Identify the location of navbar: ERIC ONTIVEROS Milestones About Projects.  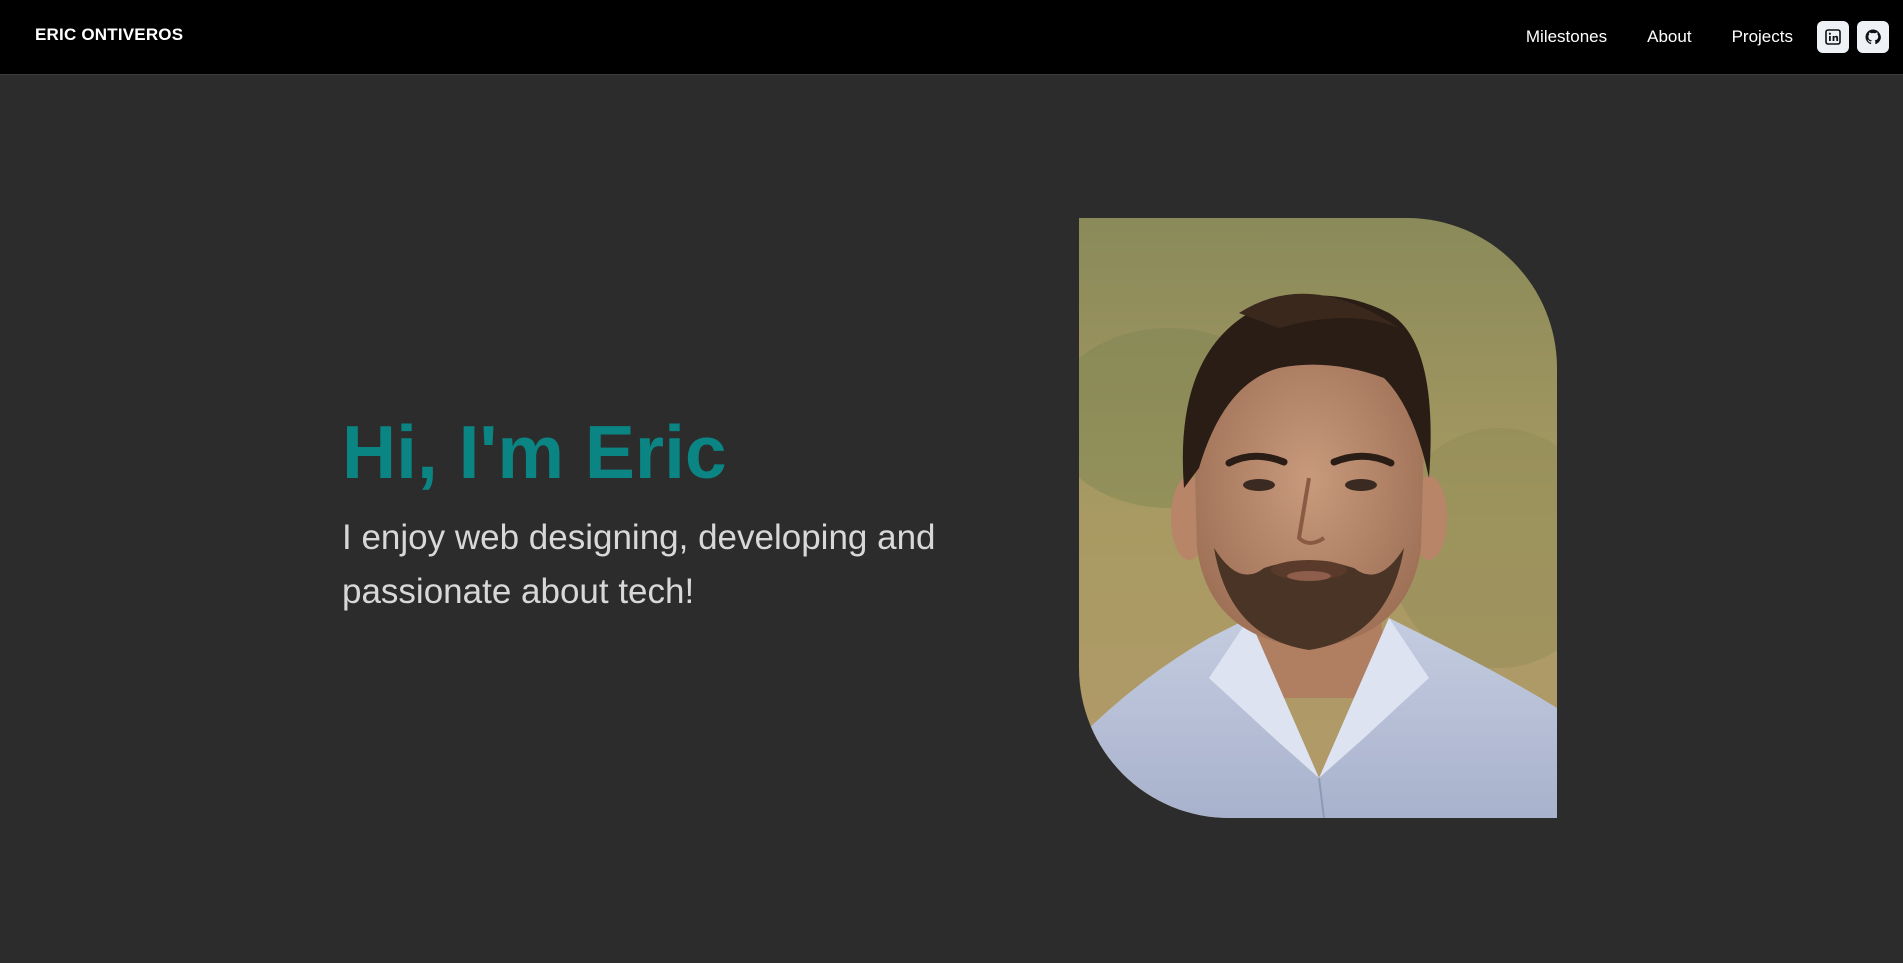
(951, 37).